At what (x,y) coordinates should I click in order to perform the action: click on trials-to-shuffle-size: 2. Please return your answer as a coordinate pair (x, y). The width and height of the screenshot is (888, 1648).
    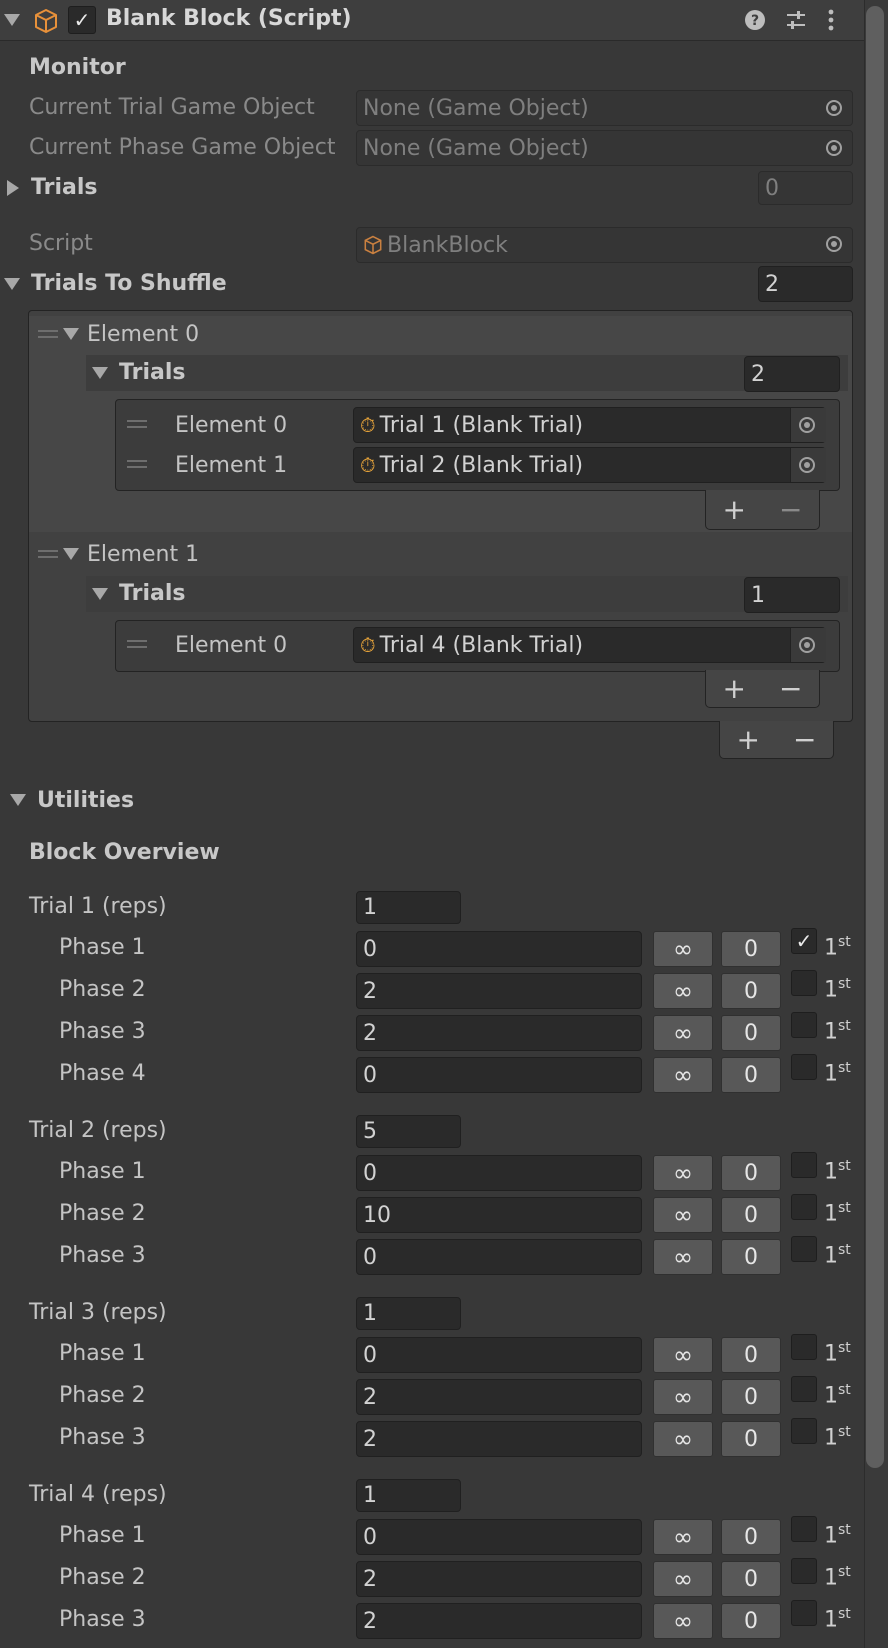
    Looking at the image, I should click on (805, 284).